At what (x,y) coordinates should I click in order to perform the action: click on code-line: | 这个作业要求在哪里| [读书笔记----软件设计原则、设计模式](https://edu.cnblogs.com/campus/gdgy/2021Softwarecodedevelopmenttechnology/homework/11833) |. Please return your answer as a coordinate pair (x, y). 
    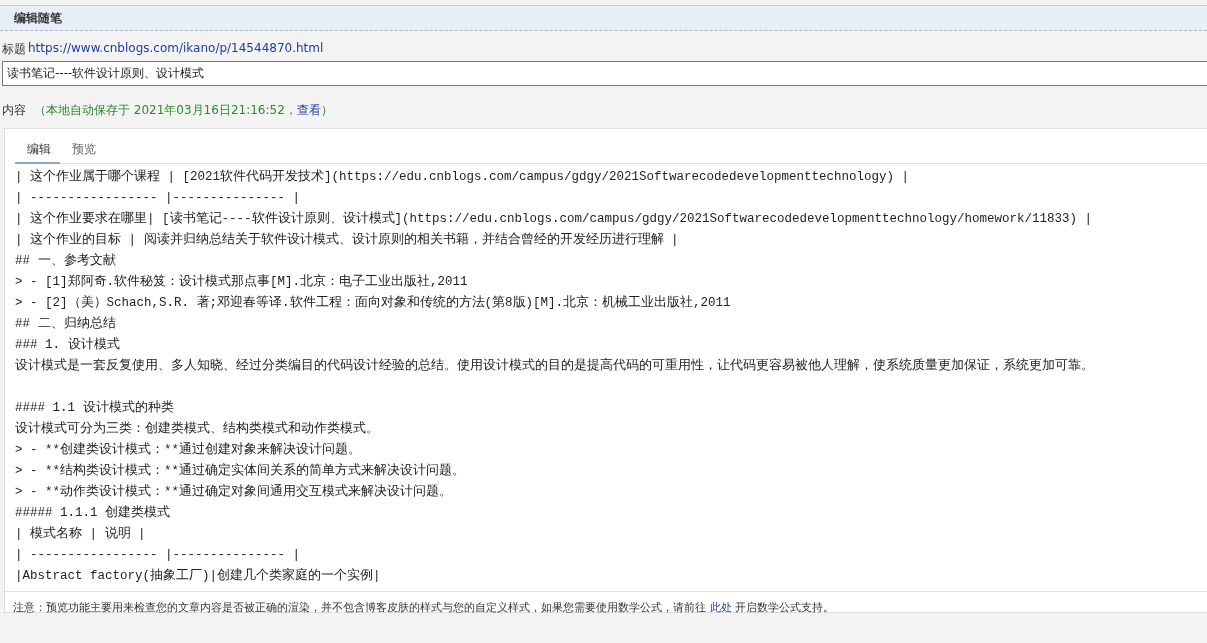
    Looking at the image, I should click on (554, 219).